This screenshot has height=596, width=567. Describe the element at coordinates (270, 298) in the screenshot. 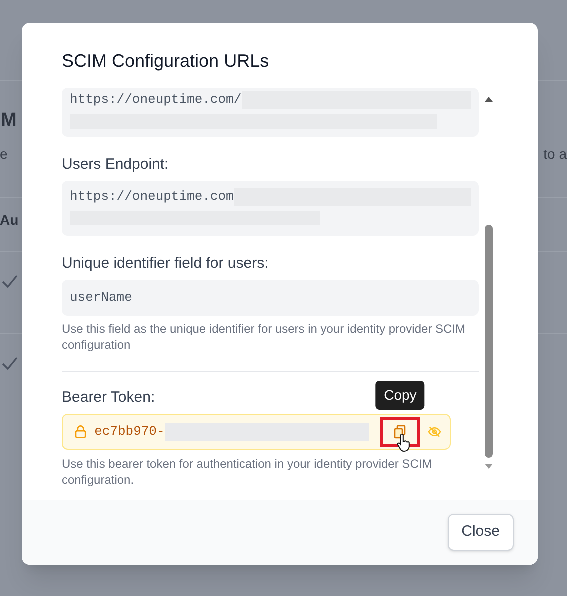

I see `text-field: userName` at that location.